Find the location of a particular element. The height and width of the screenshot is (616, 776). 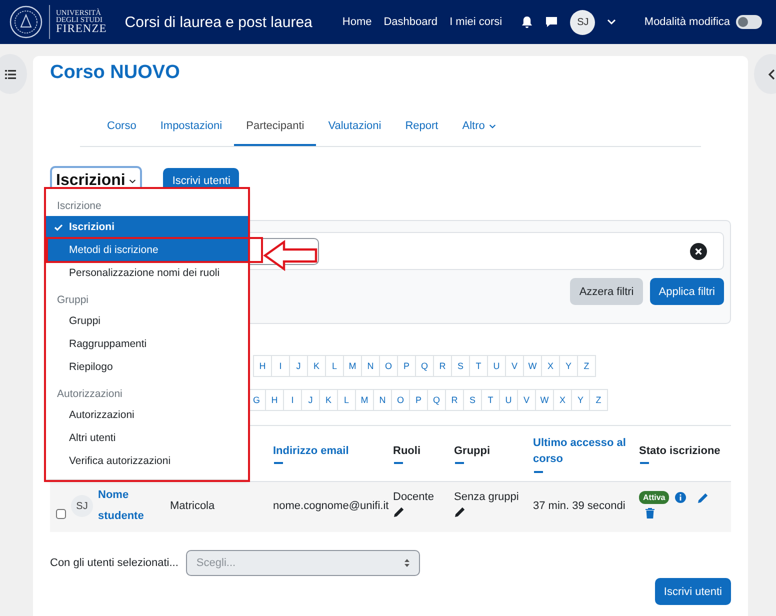

menu-item: Verifica autorizzazioni is located at coordinates (147, 461).